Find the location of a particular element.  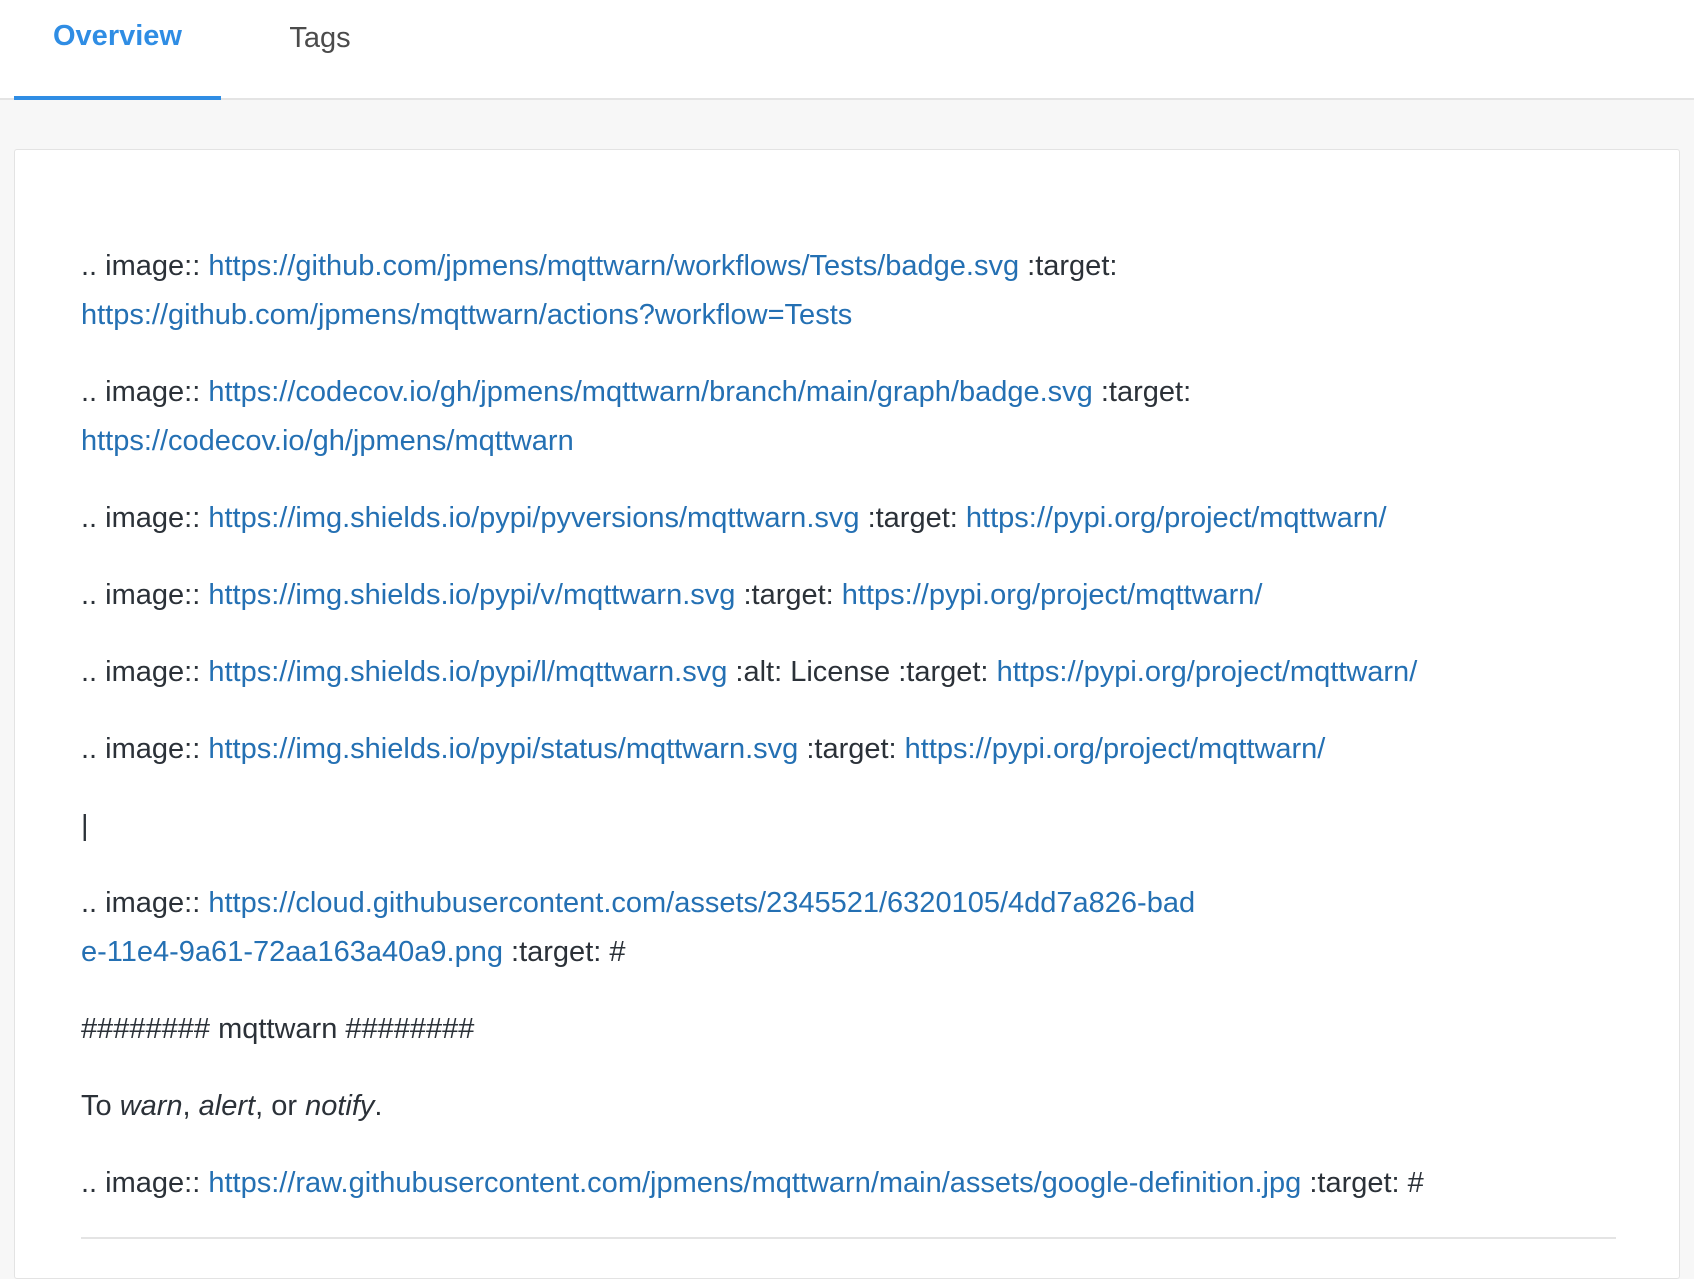

tagline-alert: alert is located at coordinates (227, 1106).